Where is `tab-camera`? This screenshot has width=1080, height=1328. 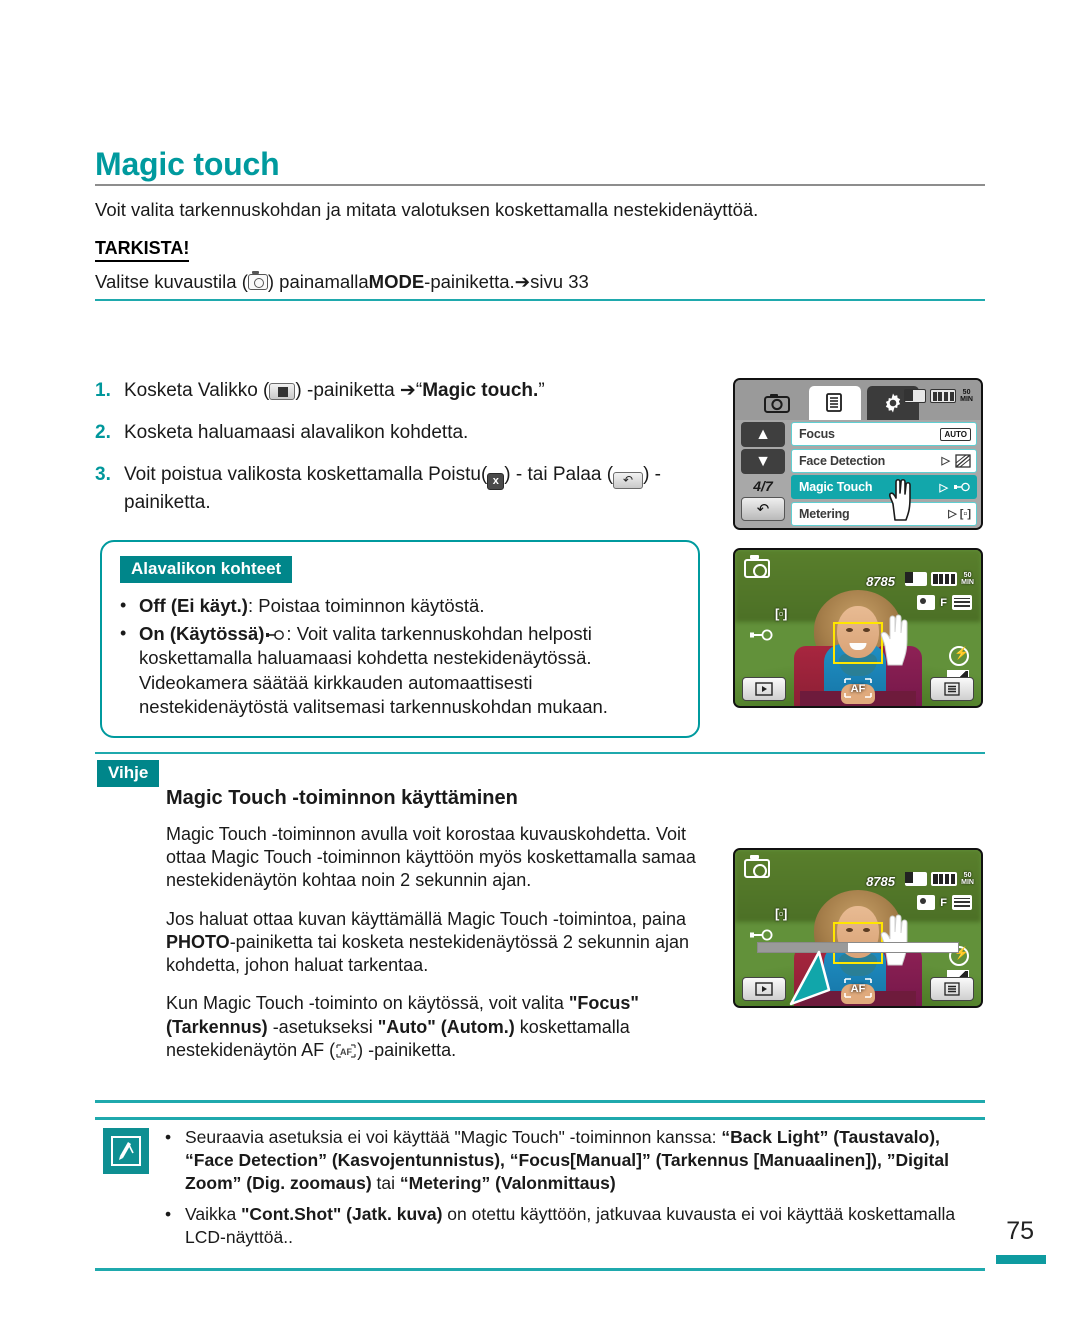
tab-camera is located at coordinates (777, 403).